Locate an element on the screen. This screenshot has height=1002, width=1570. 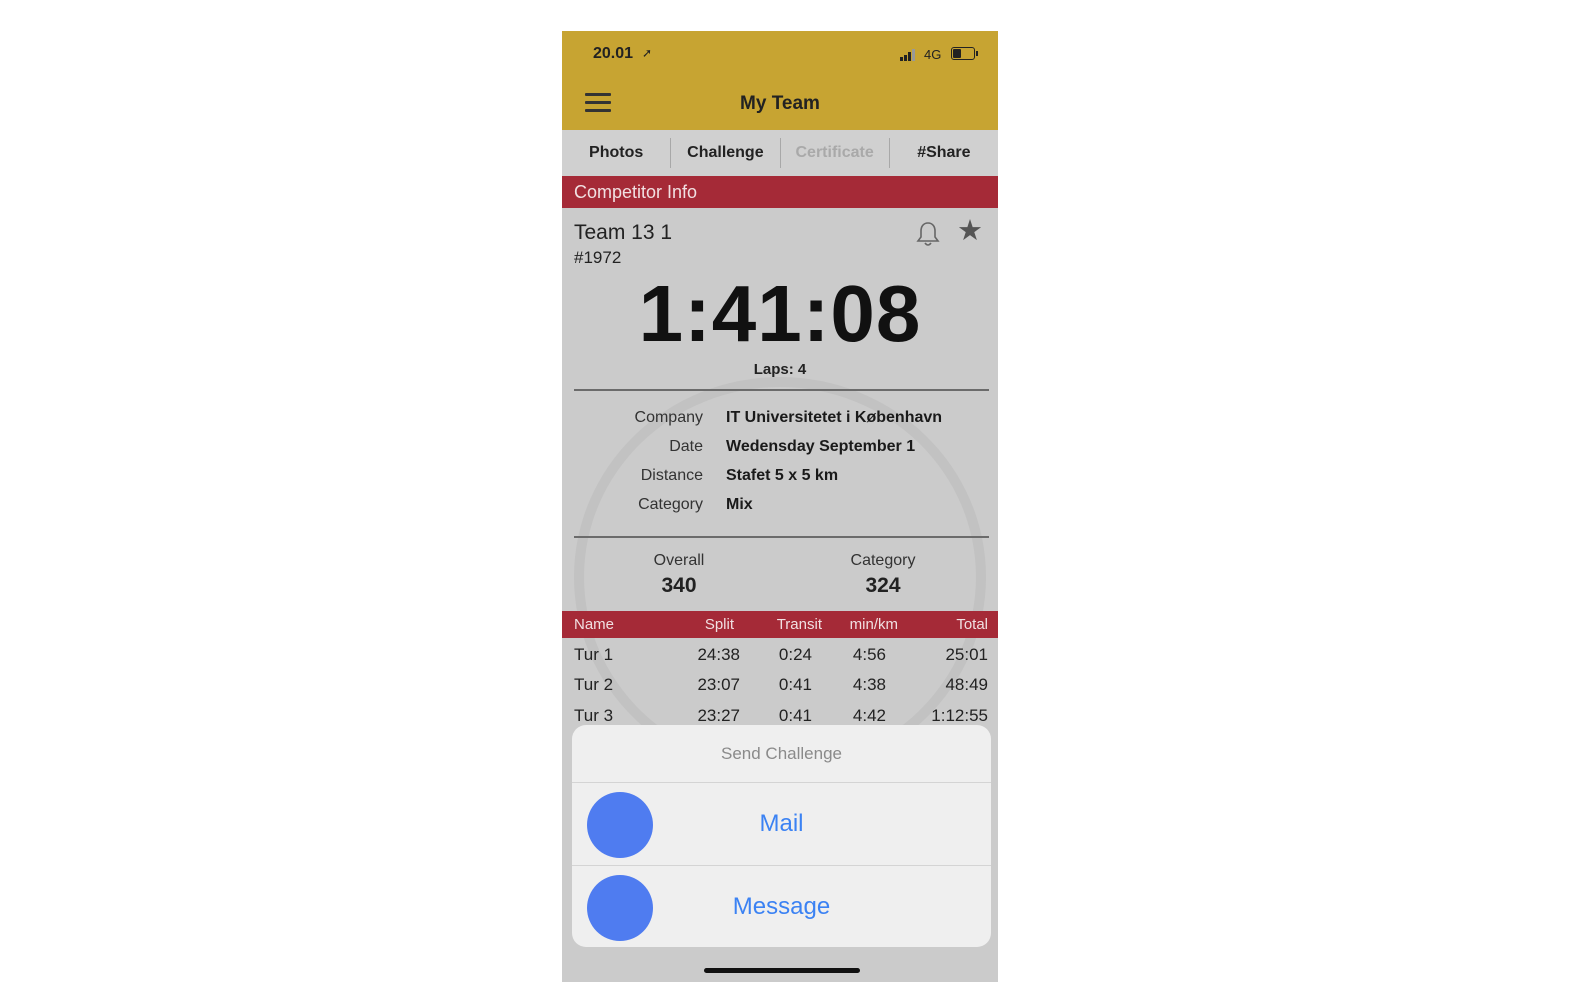
laps-count: Laps: 4 is located at coordinates (780, 369).